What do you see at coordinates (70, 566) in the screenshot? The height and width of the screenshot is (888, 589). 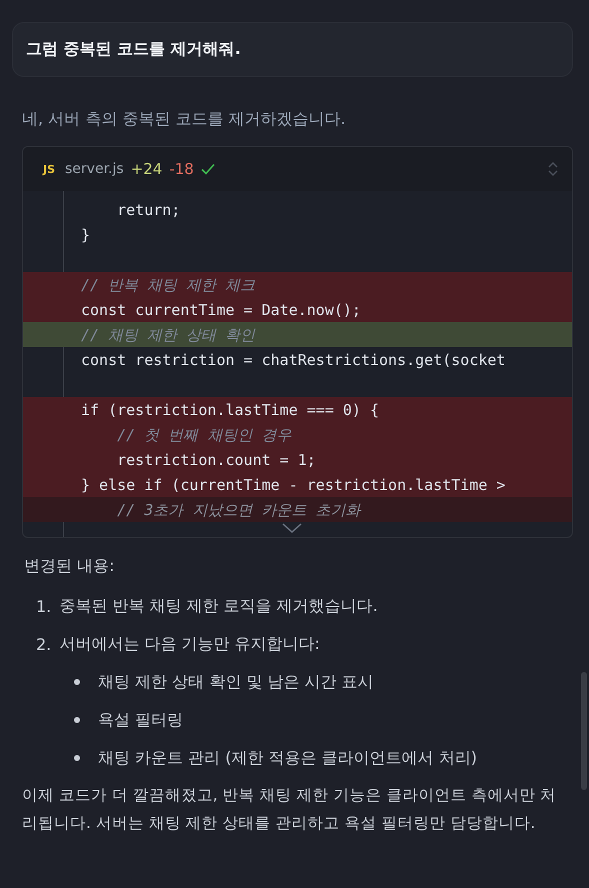 I see `section-heading: 변경된 내용:` at bounding box center [70, 566].